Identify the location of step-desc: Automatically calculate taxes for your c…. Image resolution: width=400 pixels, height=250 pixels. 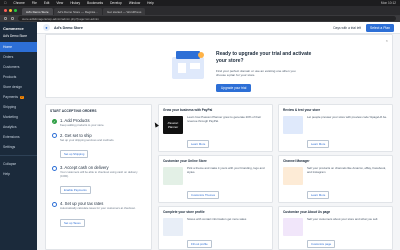
(98, 208).